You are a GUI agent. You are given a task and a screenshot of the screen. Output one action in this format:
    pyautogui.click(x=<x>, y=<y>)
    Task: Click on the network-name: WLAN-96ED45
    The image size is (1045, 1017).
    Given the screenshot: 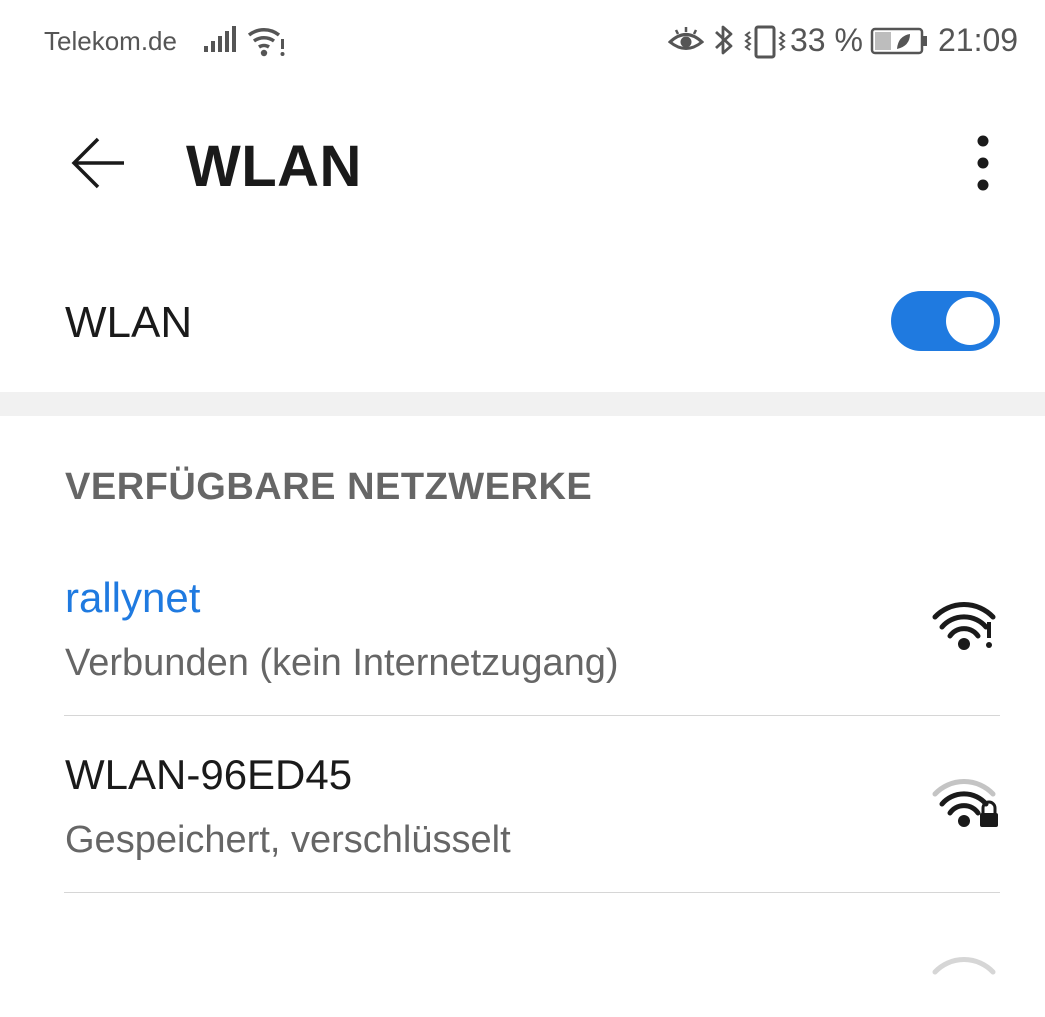 What is the action you would take?
    pyautogui.click(x=209, y=774)
    